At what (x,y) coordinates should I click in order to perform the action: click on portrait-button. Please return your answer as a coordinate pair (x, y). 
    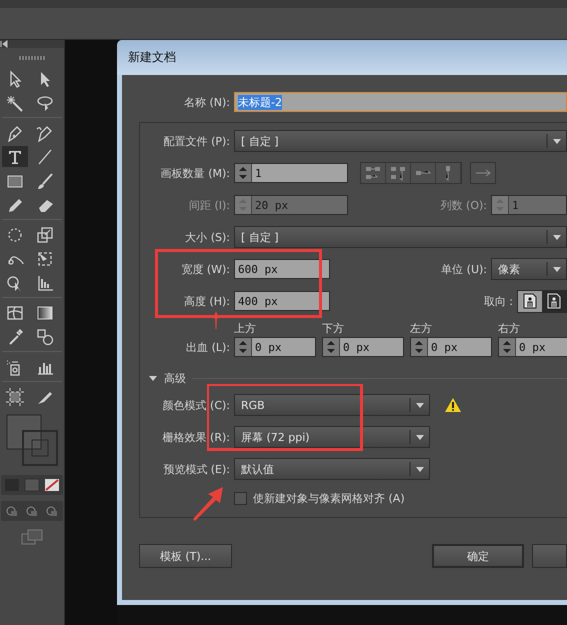
    Looking at the image, I should click on (530, 301).